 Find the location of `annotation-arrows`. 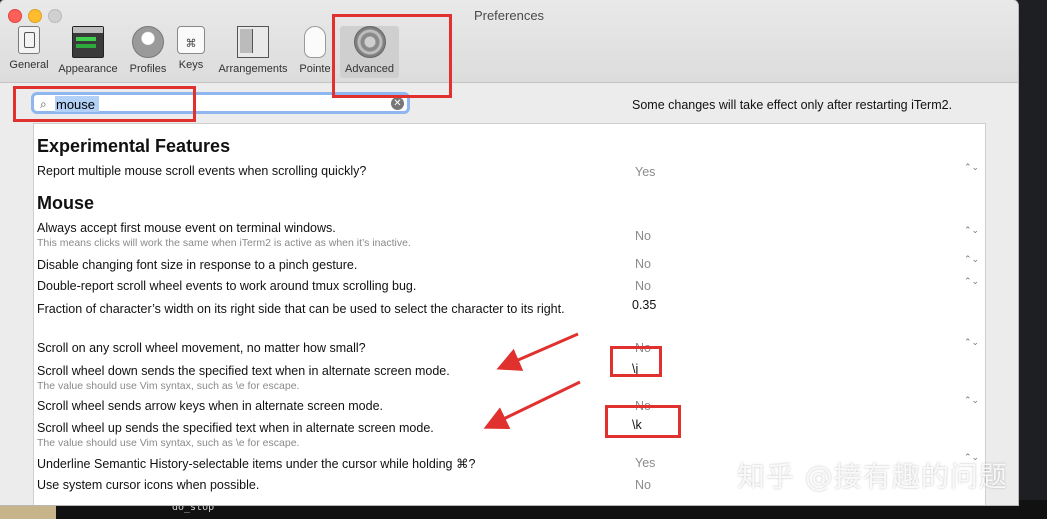

annotation-arrows is located at coordinates (532, 380).